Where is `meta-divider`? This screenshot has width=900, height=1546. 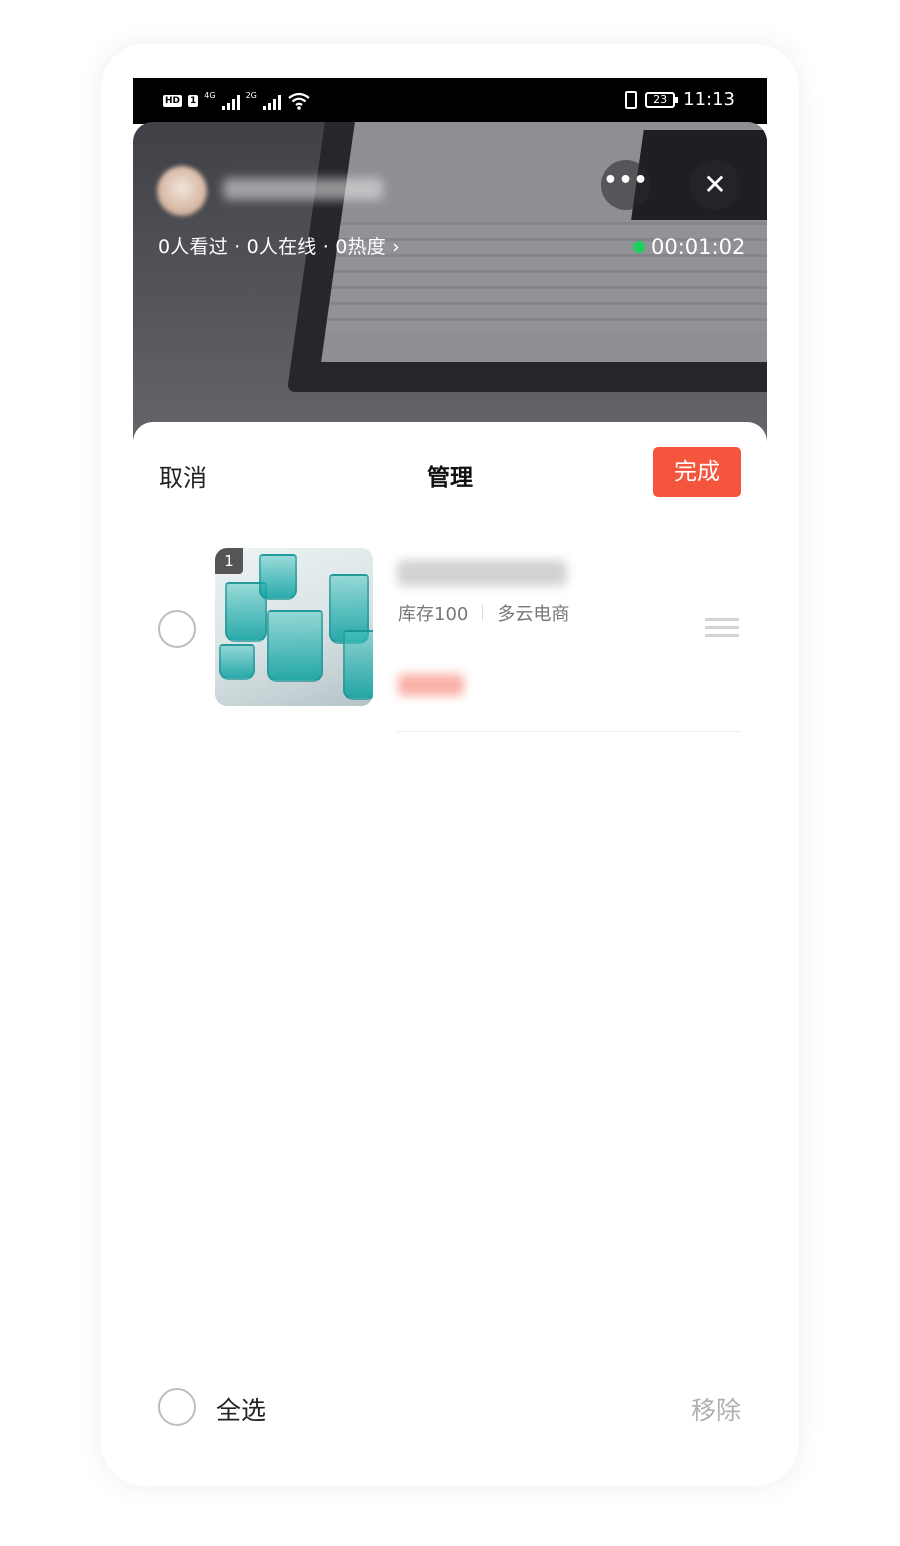 meta-divider is located at coordinates (483, 613).